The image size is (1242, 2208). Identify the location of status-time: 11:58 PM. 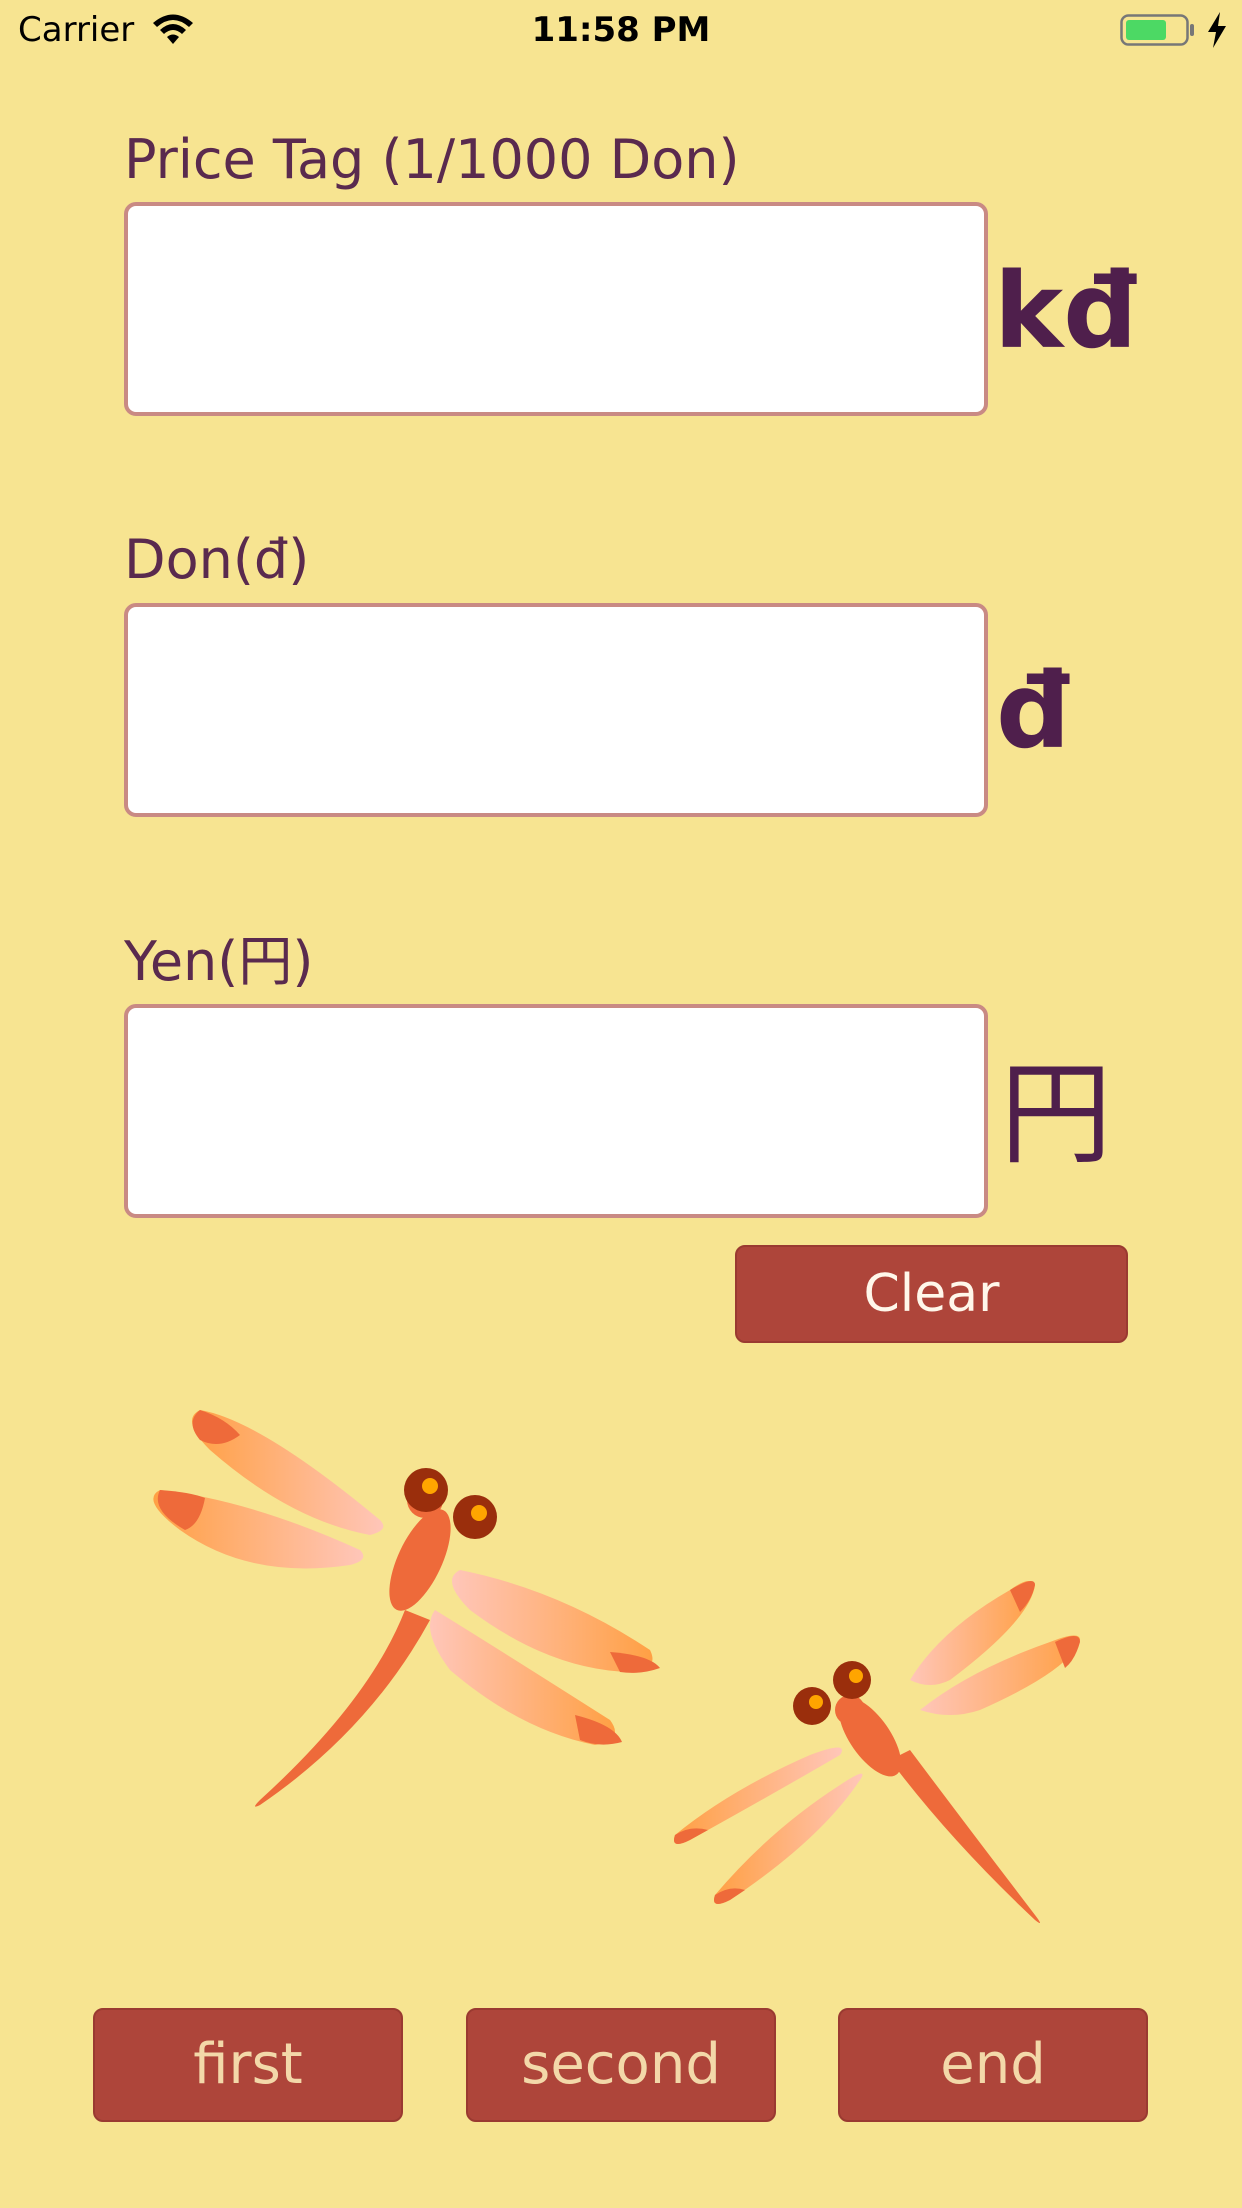
(621, 30).